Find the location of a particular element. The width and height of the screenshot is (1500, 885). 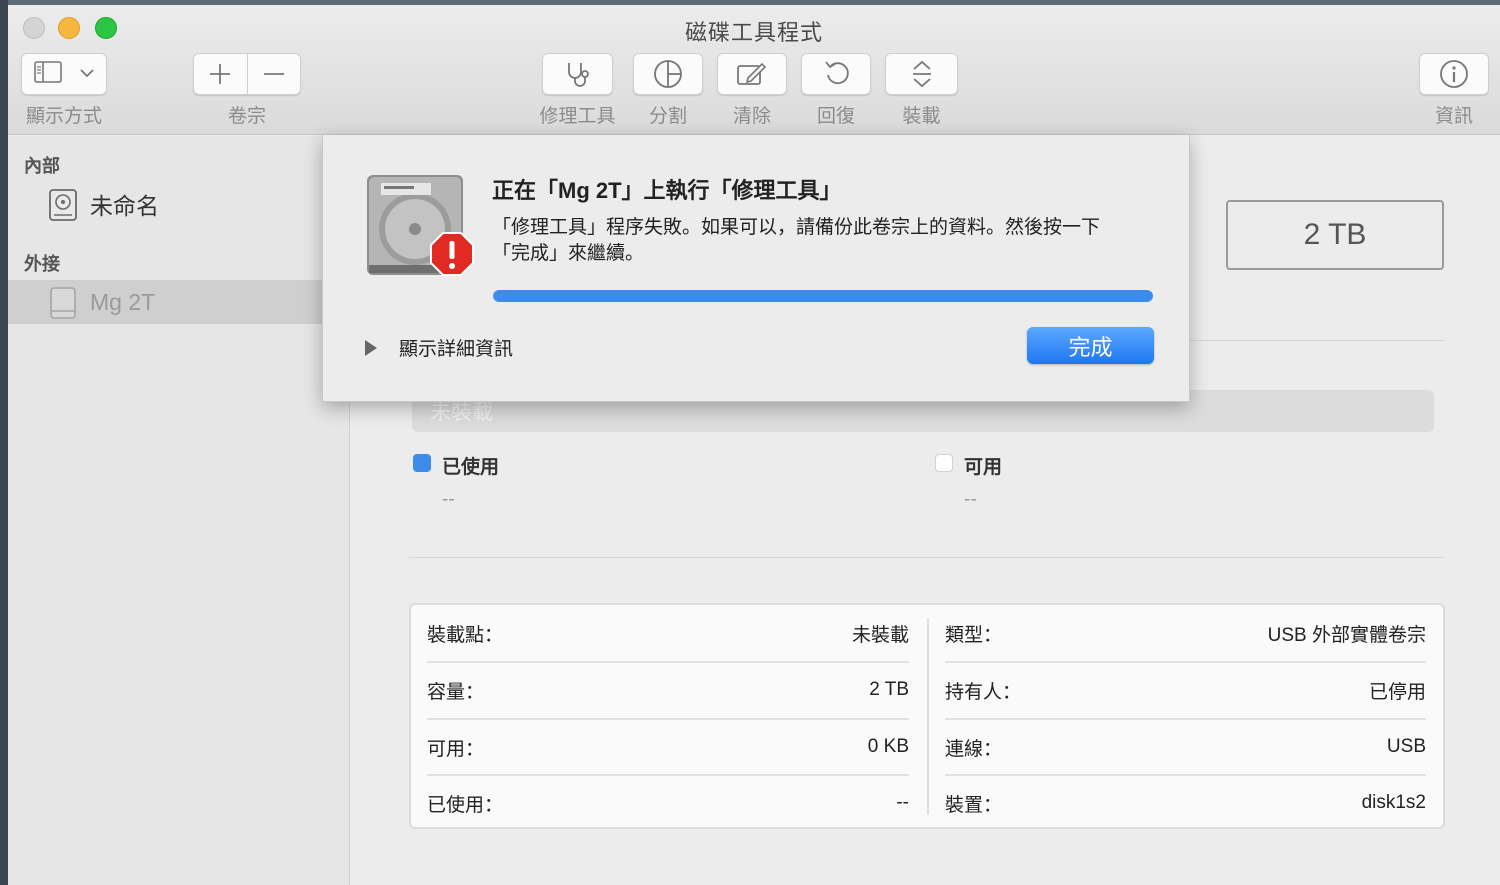

sidebar-heading-internal: 內部 is located at coordinates (42, 166).